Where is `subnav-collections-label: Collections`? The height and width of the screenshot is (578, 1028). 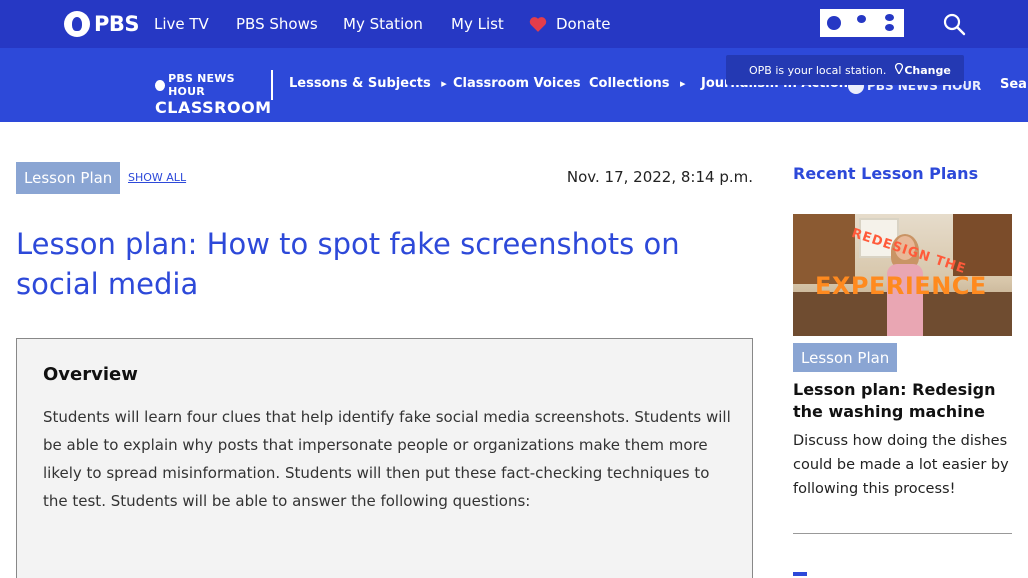 subnav-collections-label: Collections is located at coordinates (629, 83).